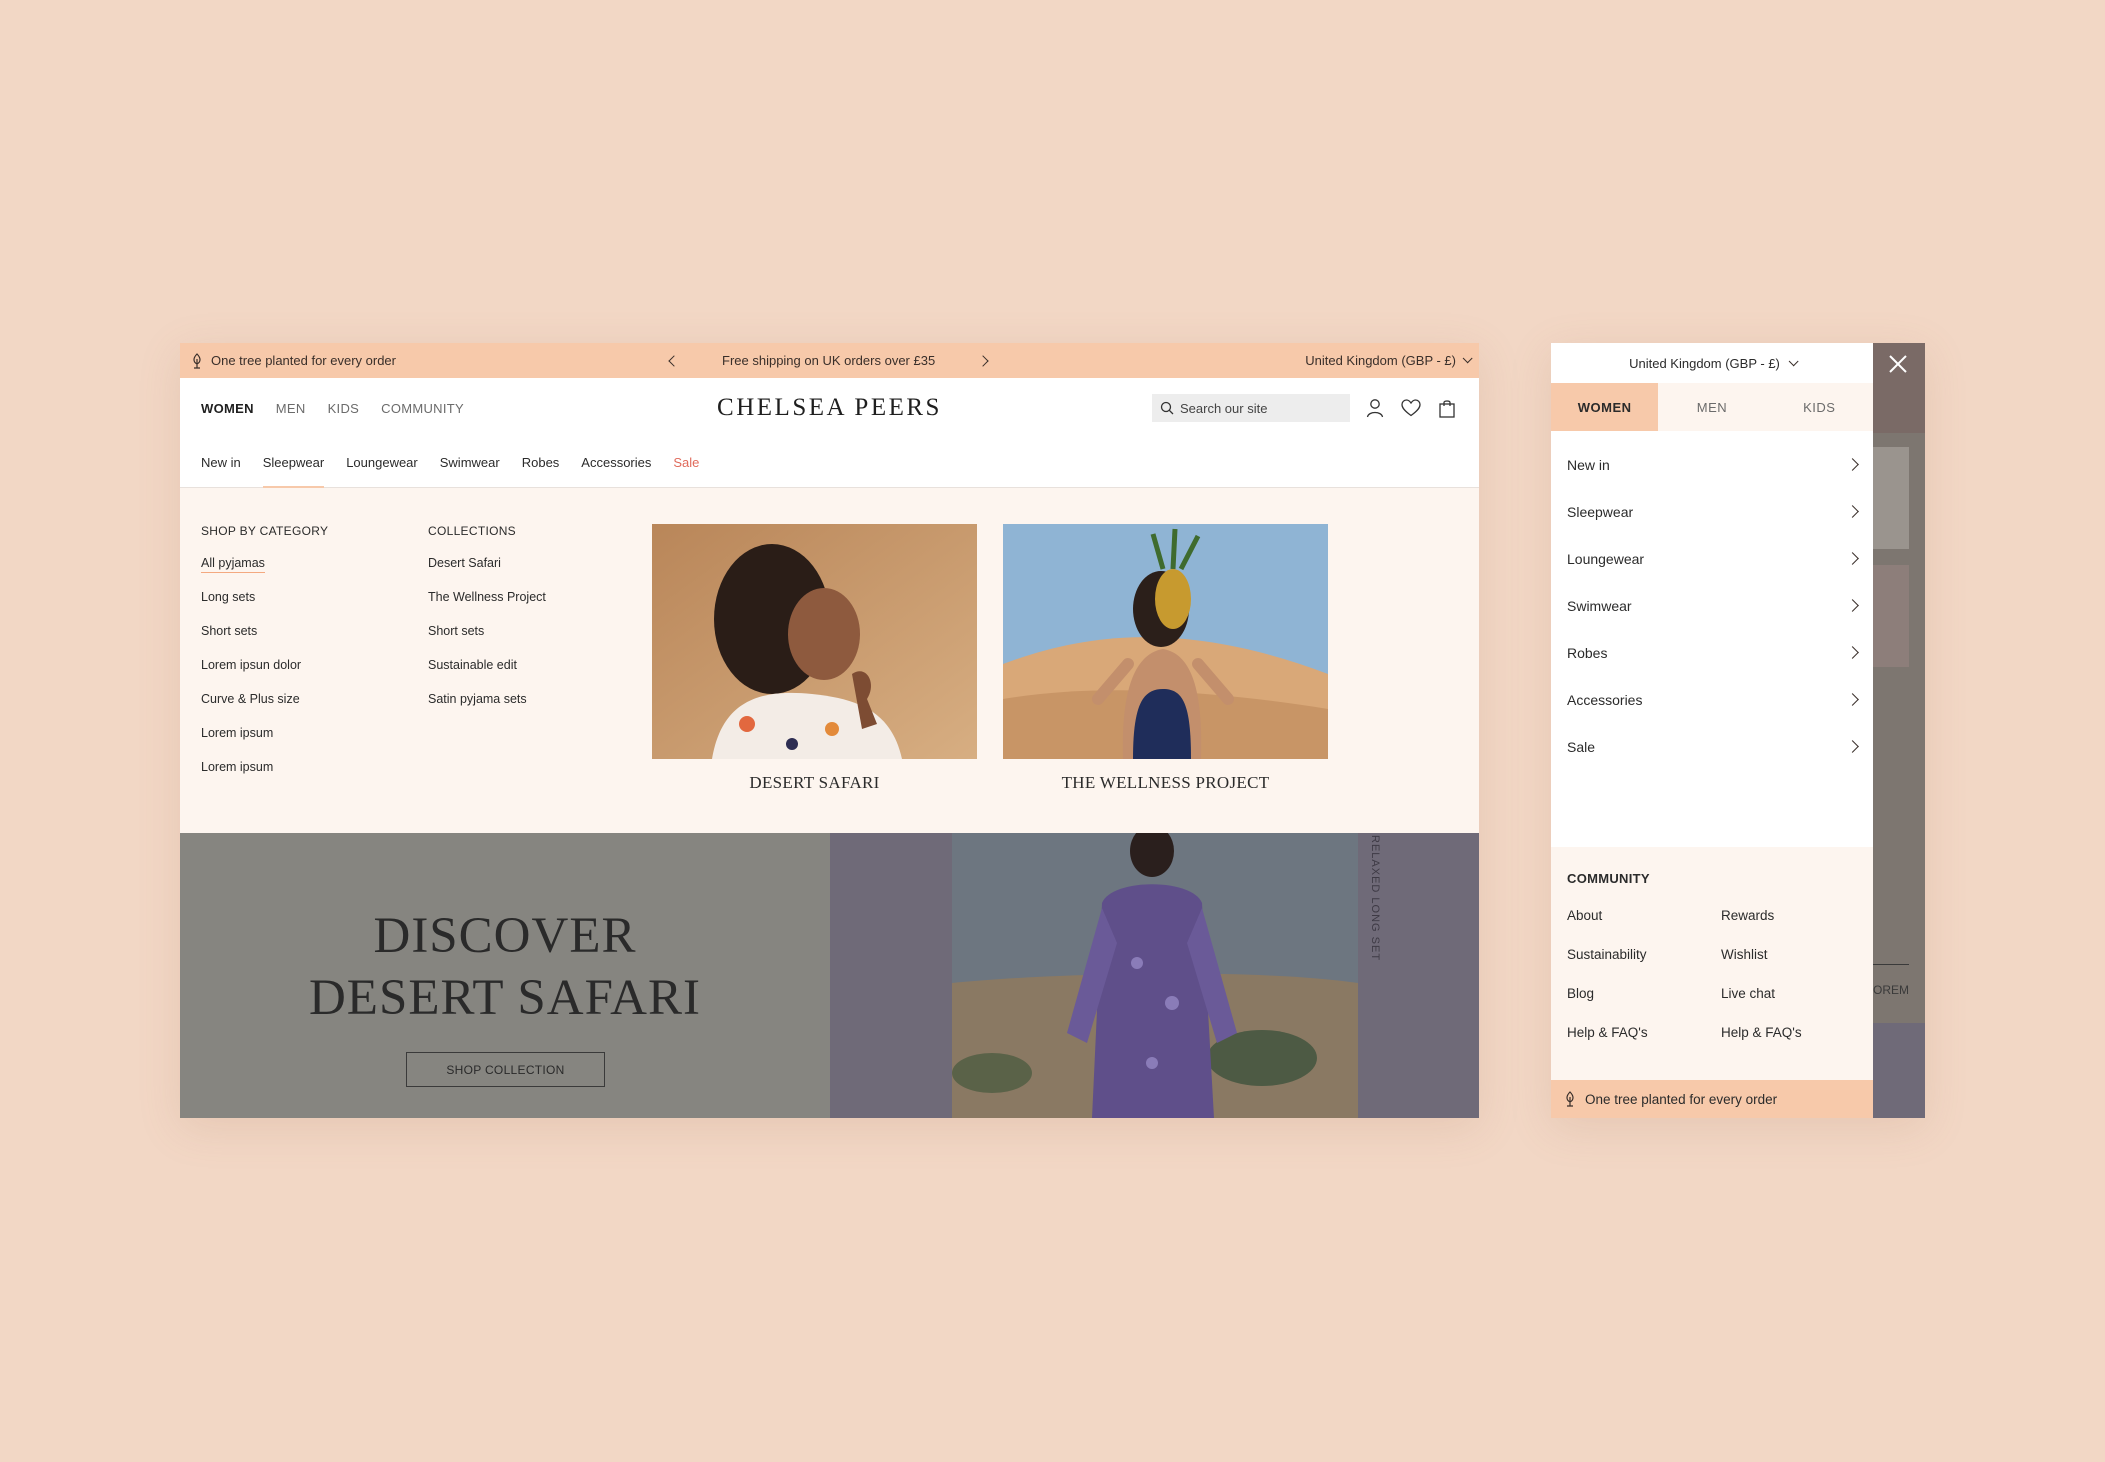 This screenshot has width=2105, height=1462. I want to click on shop-collection-button: SHOP COLLECTION, so click(505, 1069).